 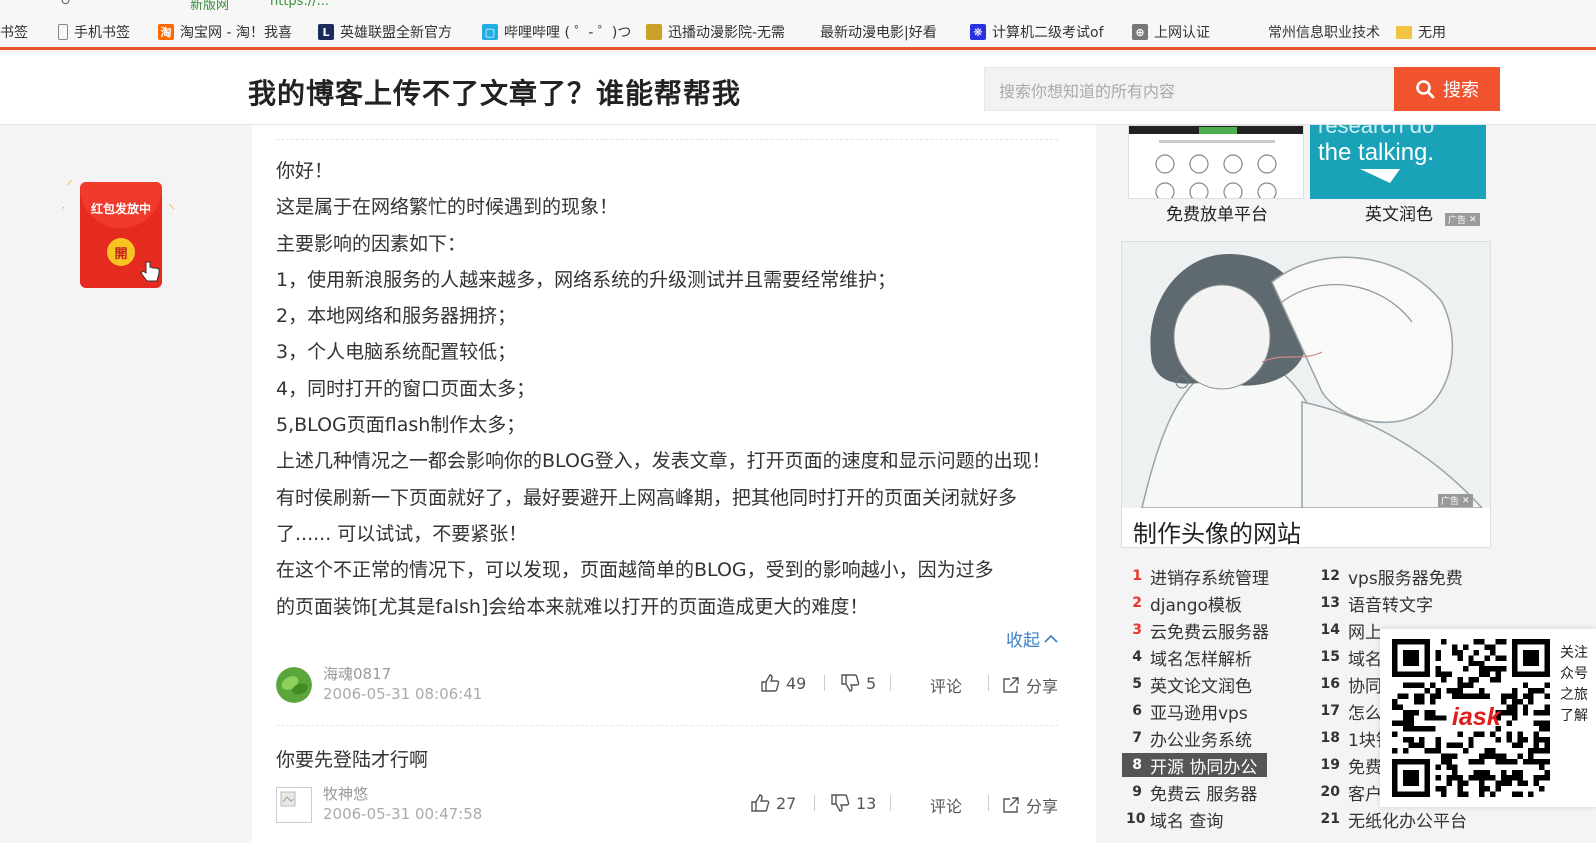 What do you see at coordinates (1330, 738) in the screenshot?
I see `rank-number: 18` at bounding box center [1330, 738].